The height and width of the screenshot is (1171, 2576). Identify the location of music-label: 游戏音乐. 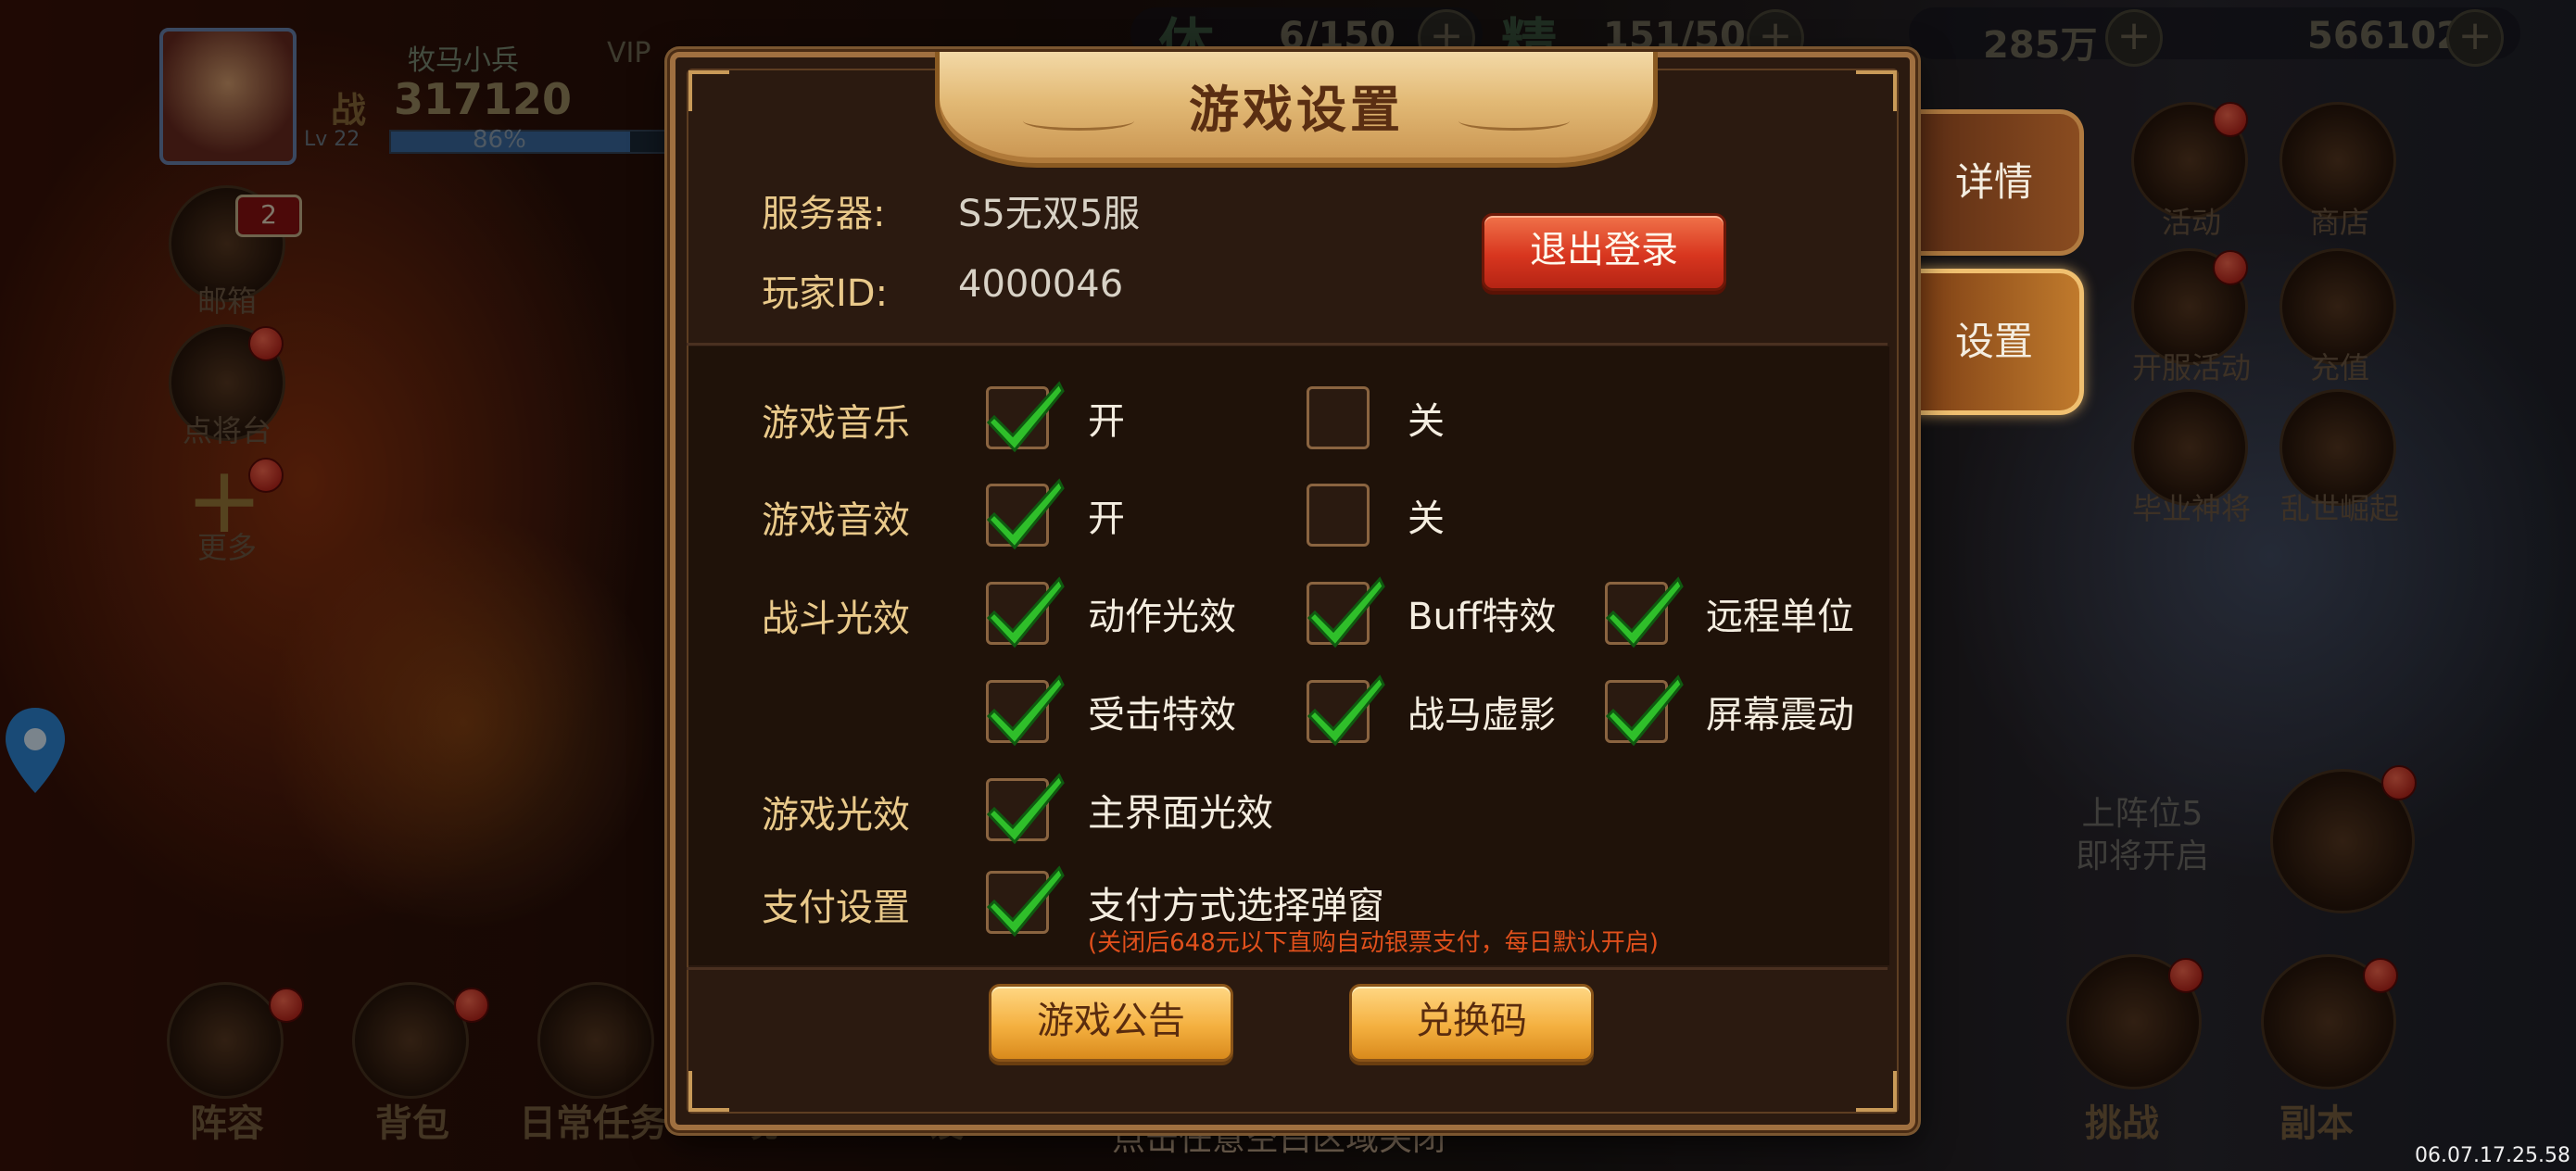
(836, 424).